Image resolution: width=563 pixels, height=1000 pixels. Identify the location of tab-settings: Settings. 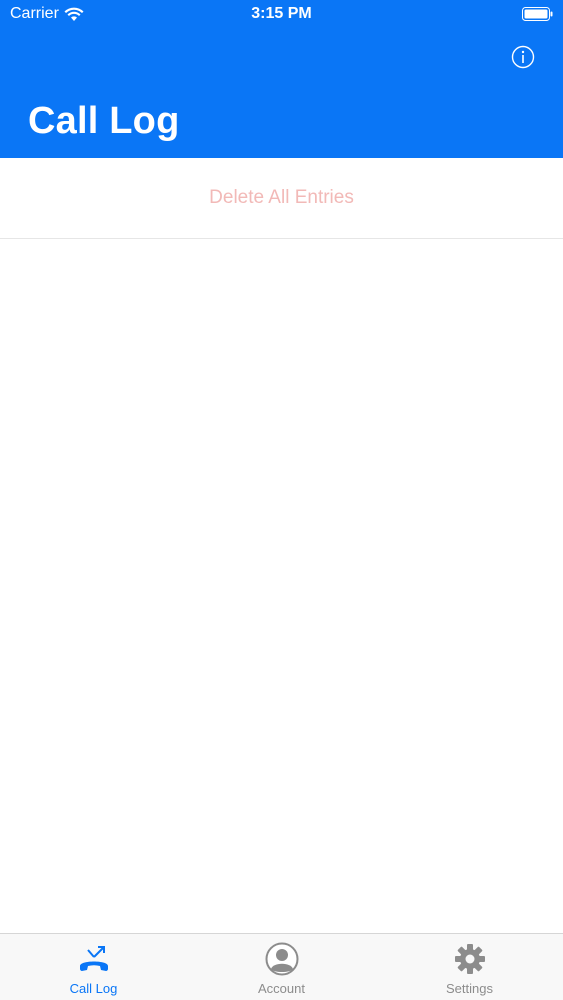
(469, 967).